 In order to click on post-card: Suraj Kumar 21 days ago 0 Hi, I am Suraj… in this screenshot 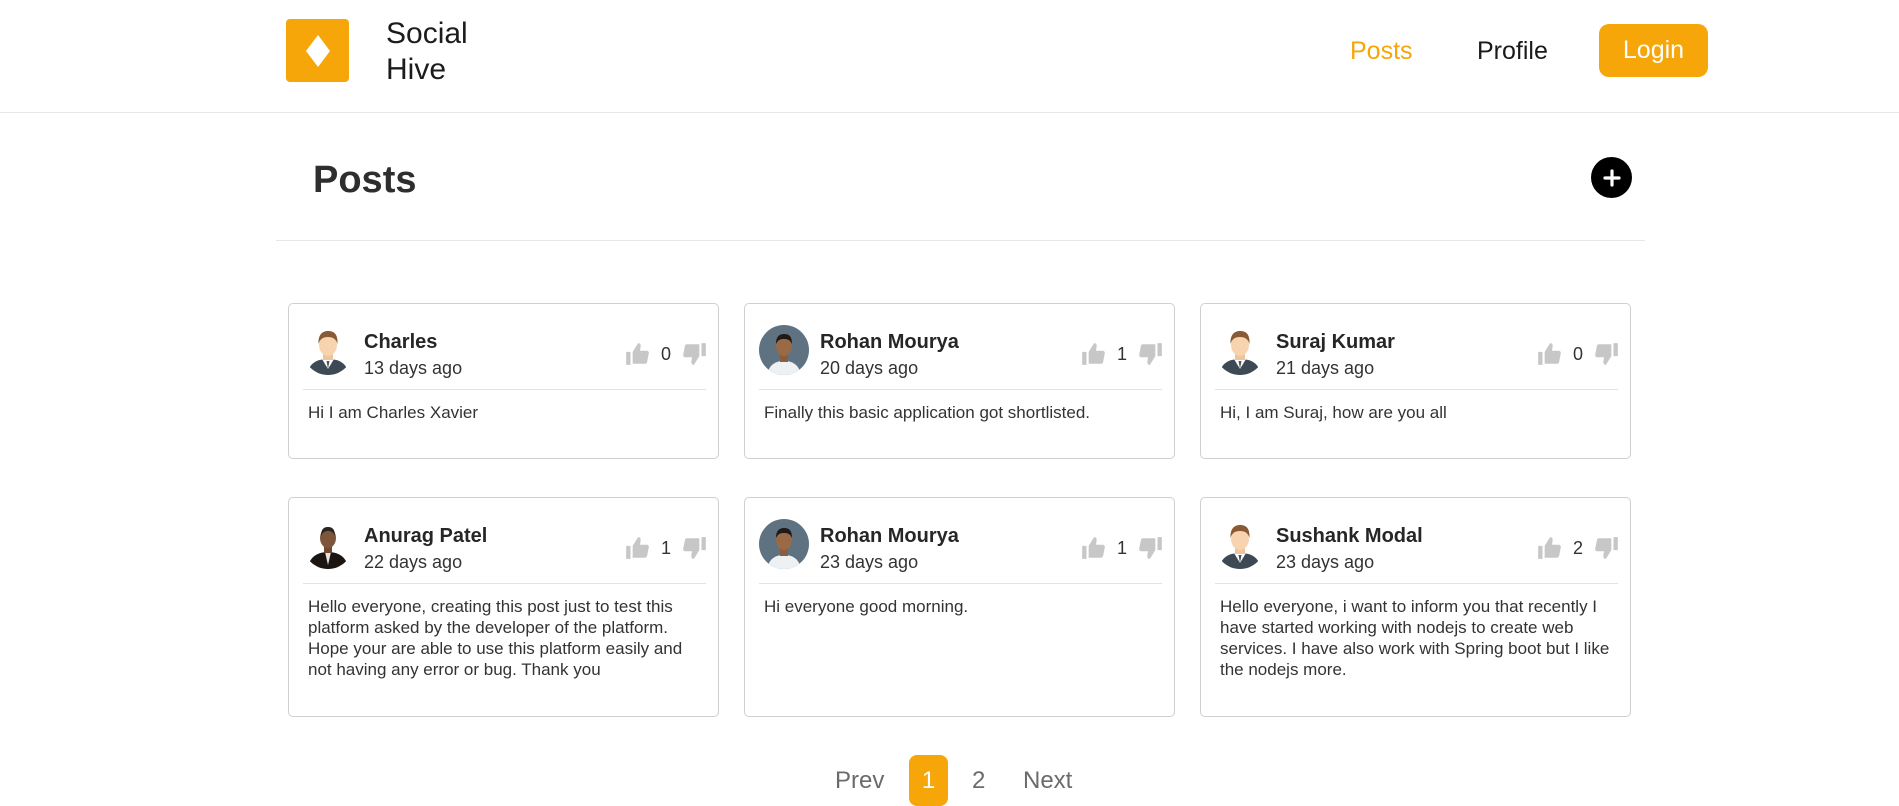, I will do `click(1415, 381)`.